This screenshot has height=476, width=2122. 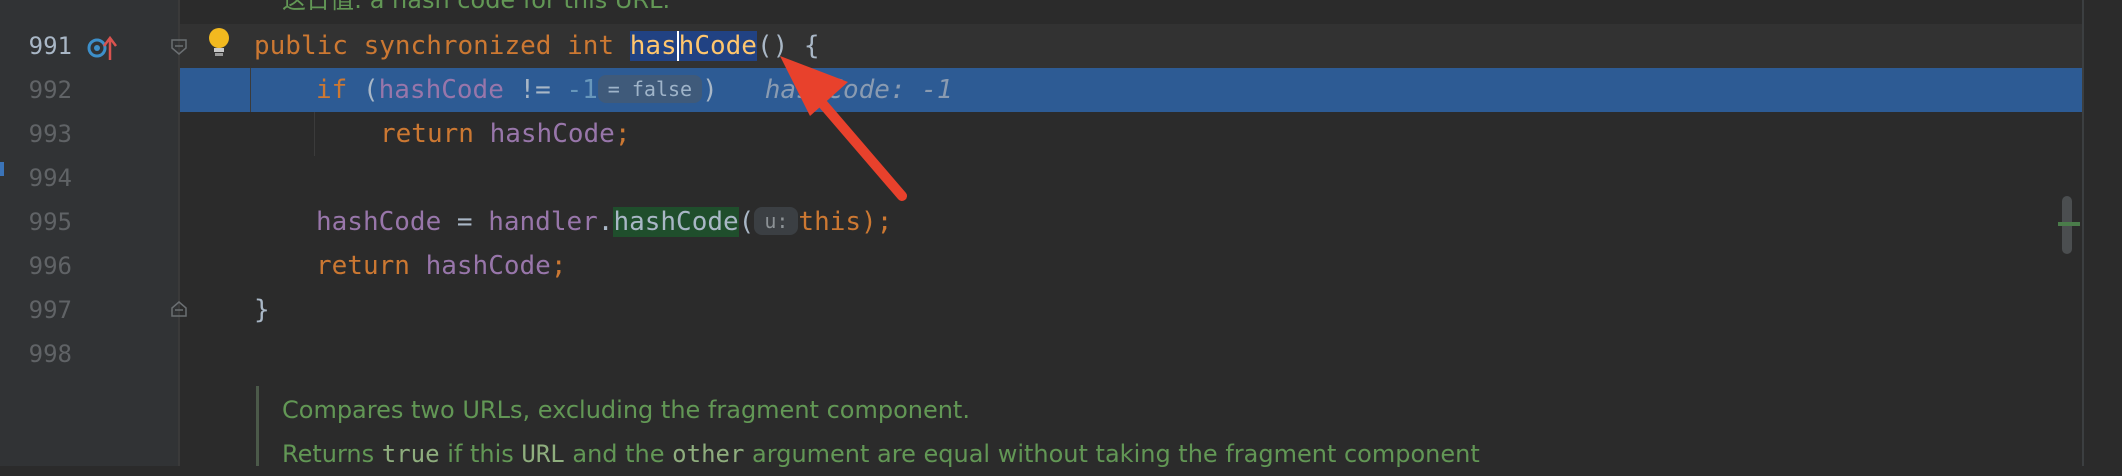 What do you see at coordinates (2102, 233) in the screenshot?
I see `vertical-scrollbar` at bounding box center [2102, 233].